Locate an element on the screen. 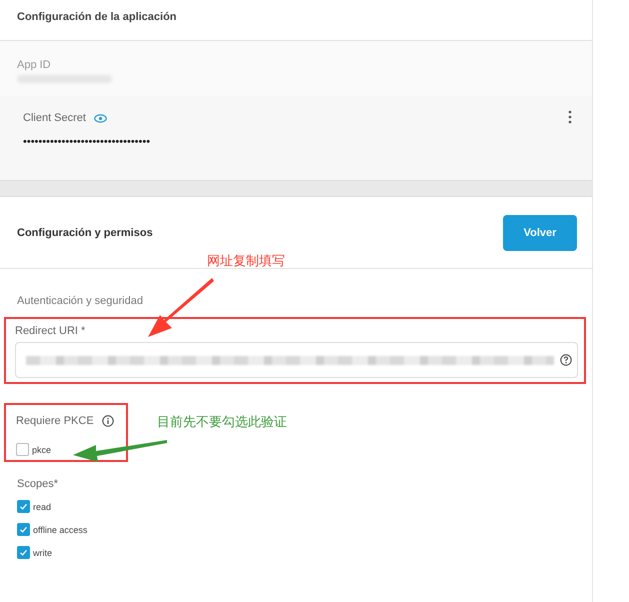 The width and height of the screenshot is (629, 602). checkbox-label: offline access is located at coordinates (60, 529).